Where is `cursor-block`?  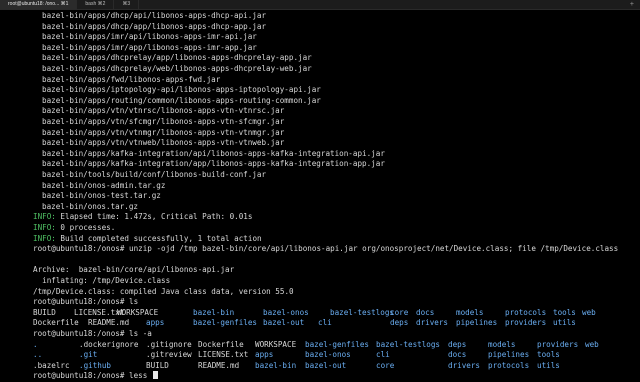
cursor-block is located at coordinates (155, 375).